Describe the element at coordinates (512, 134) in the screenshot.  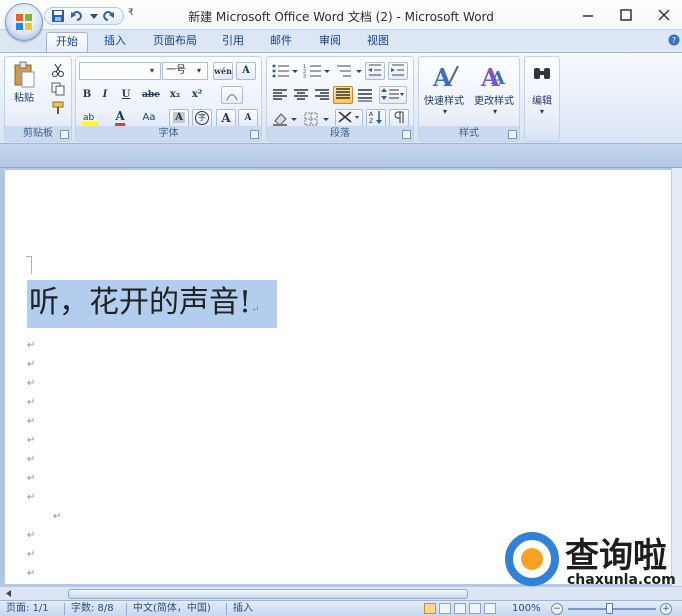
I see `styles-dialog-launcher` at that location.